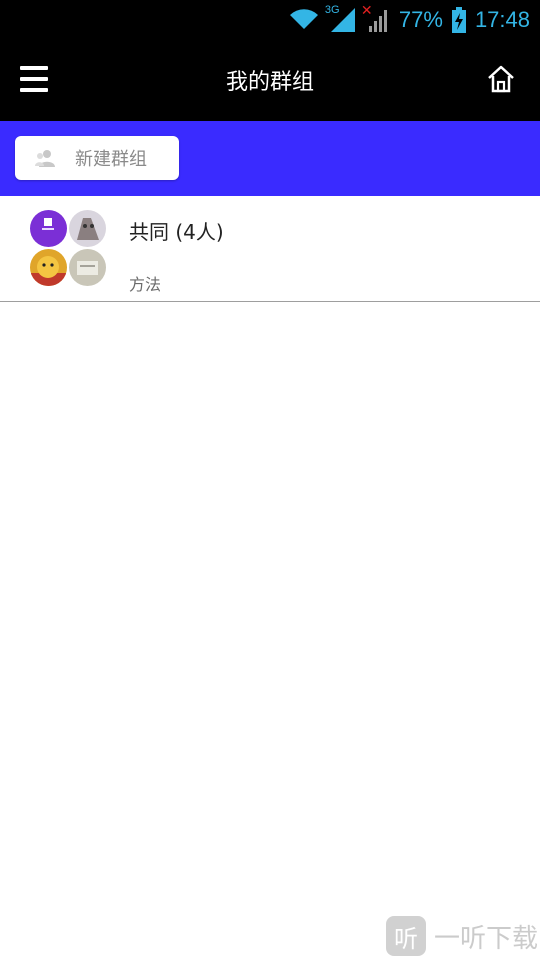 The image size is (540, 960). What do you see at coordinates (145, 284) in the screenshot?
I see `group-description: 方法` at bounding box center [145, 284].